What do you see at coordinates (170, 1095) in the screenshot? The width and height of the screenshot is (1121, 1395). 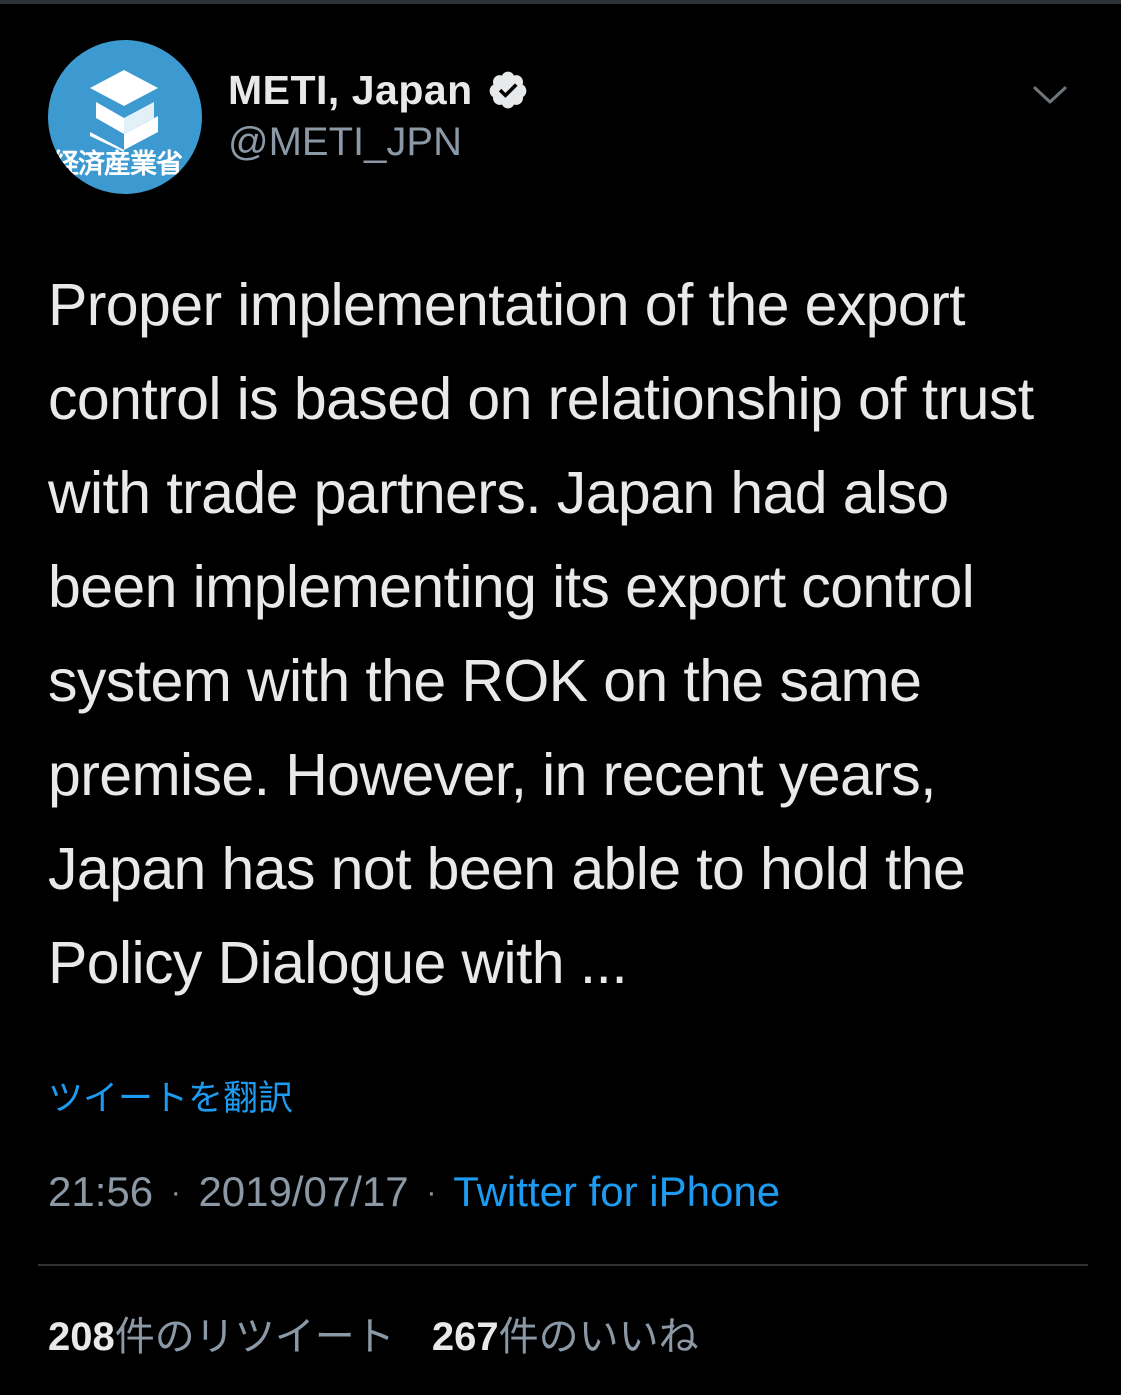 I see `translate-tweet-link: ツイートを翻訳` at bounding box center [170, 1095].